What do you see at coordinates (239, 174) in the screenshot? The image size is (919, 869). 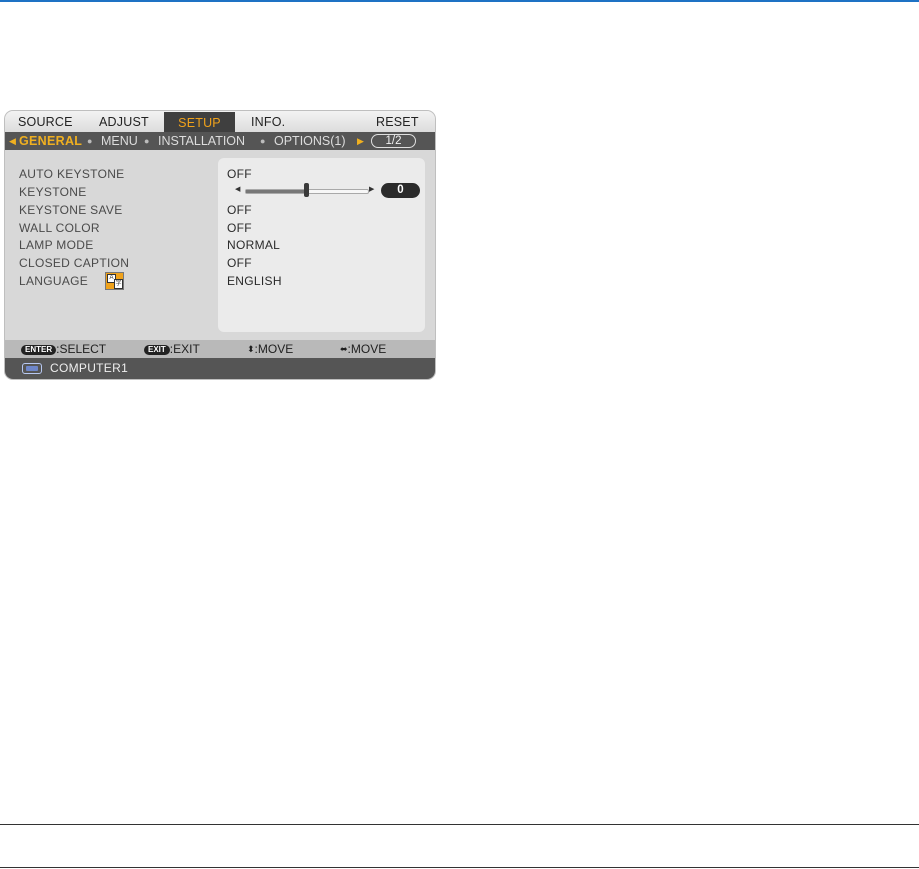 I see `setting-value-auto-keystone: OFF` at bounding box center [239, 174].